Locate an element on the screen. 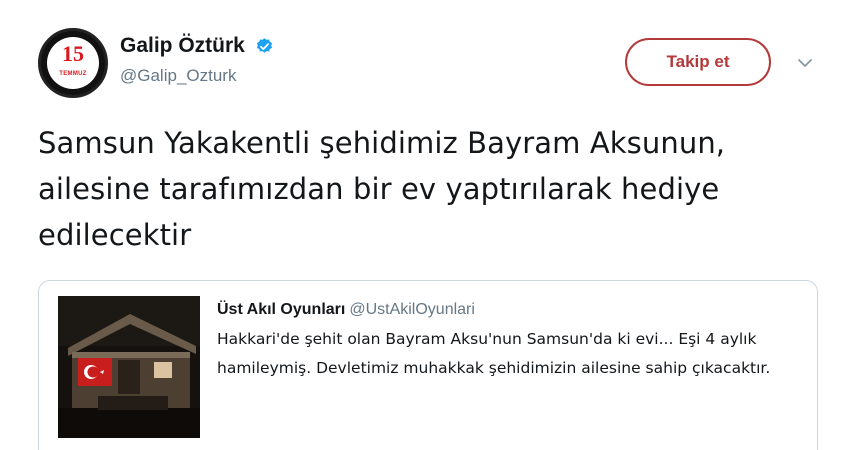 The image size is (860, 450). avatar-number: 15 is located at coordinates (73, 53).